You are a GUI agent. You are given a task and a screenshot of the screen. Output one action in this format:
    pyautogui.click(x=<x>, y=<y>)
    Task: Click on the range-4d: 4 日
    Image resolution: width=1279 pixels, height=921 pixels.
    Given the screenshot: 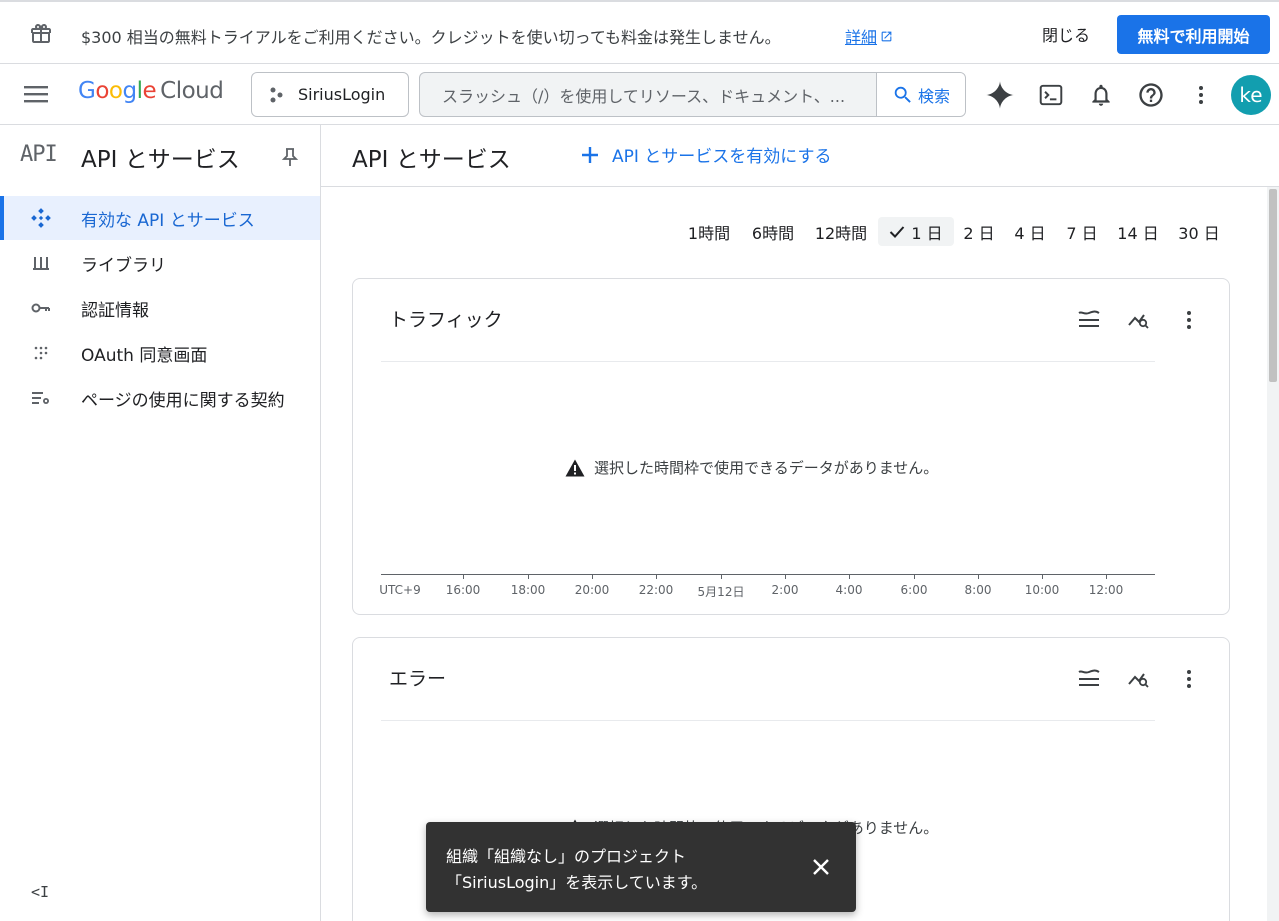 What is the action you would take?
    pyautogui.click(x=1030, y=231)
    